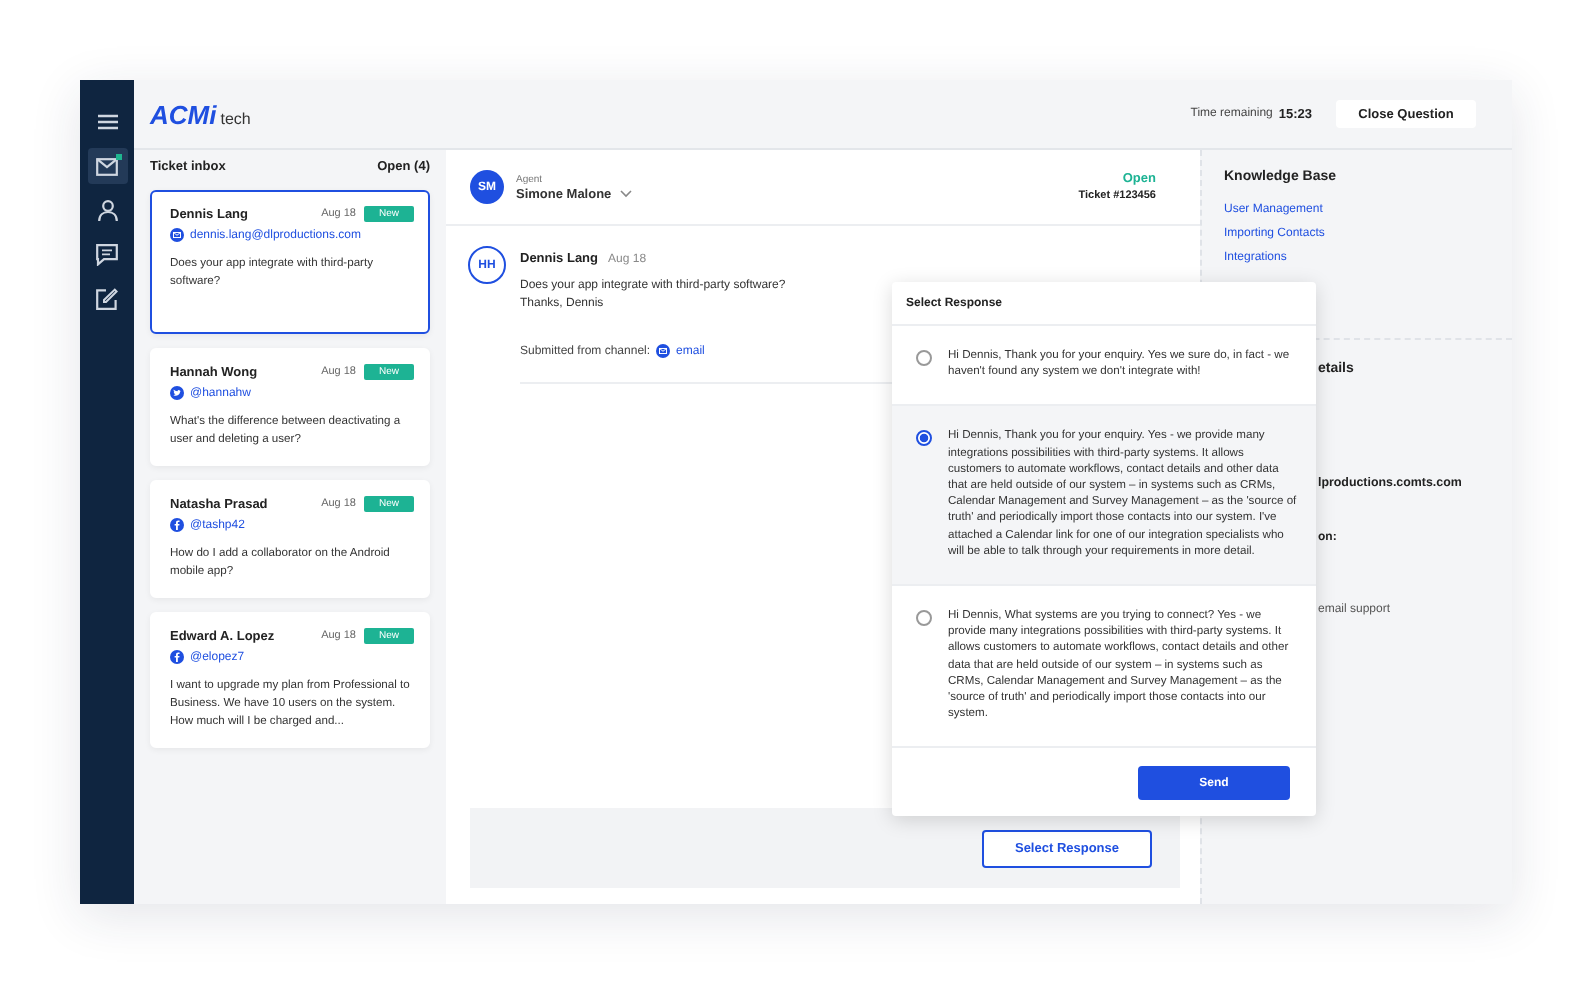 The height and width of the screenshot is (988, 1596). I want to click on sidebar-item, so click(107, 166).